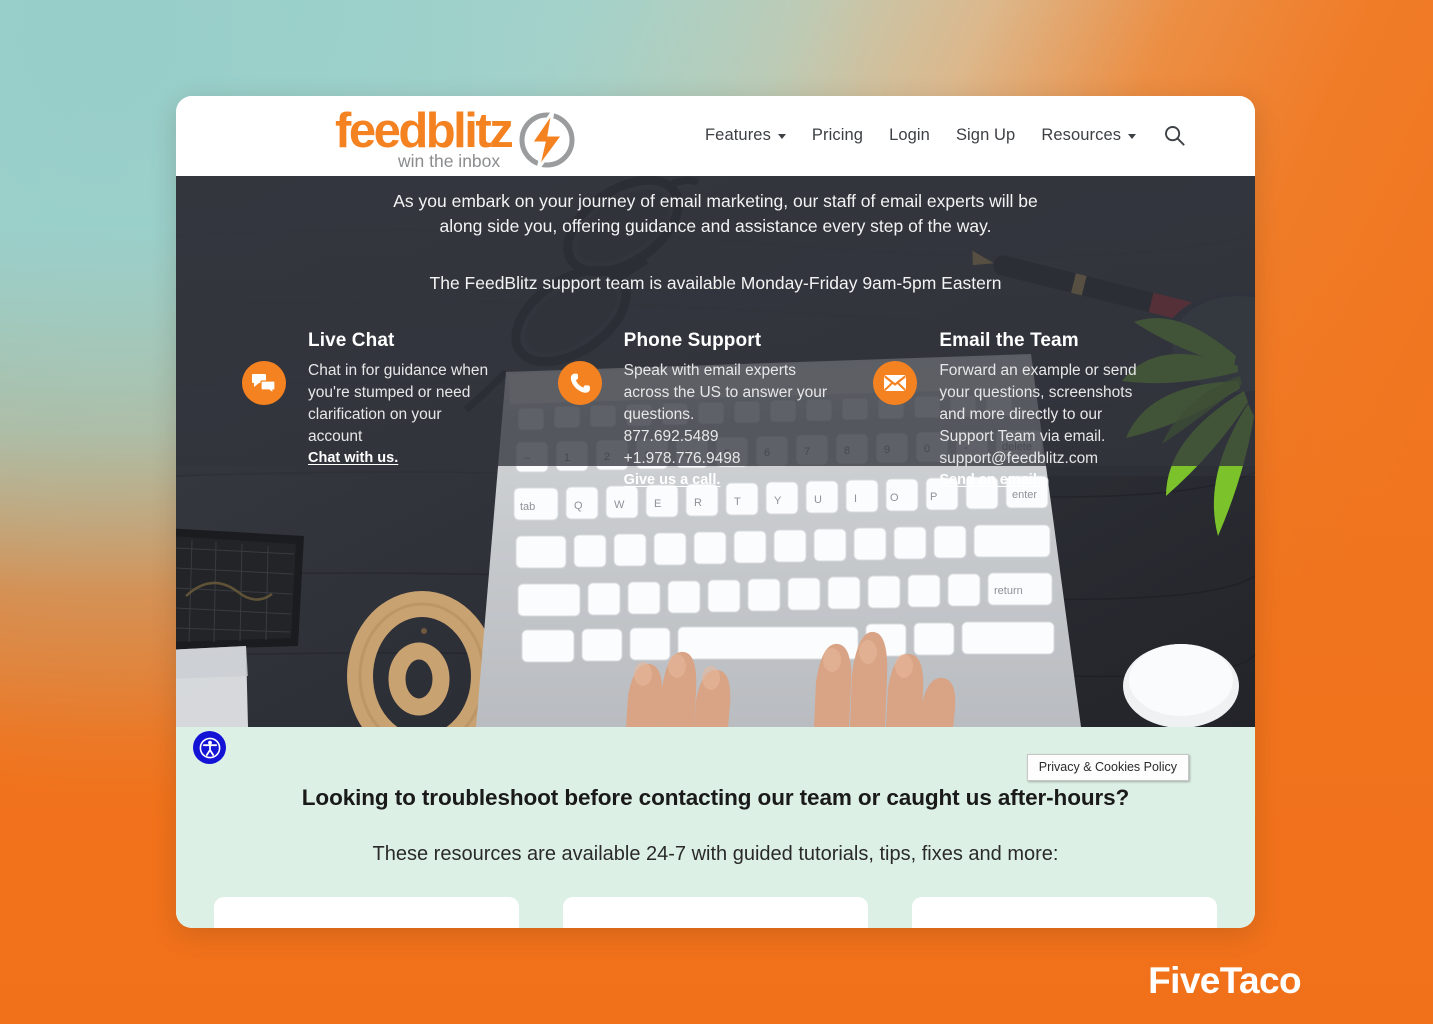  What do you see at coordinates (1038, 370) in the screenshot?
I see `support-line: Forward an example or send` at bounding box center [1038, 370].